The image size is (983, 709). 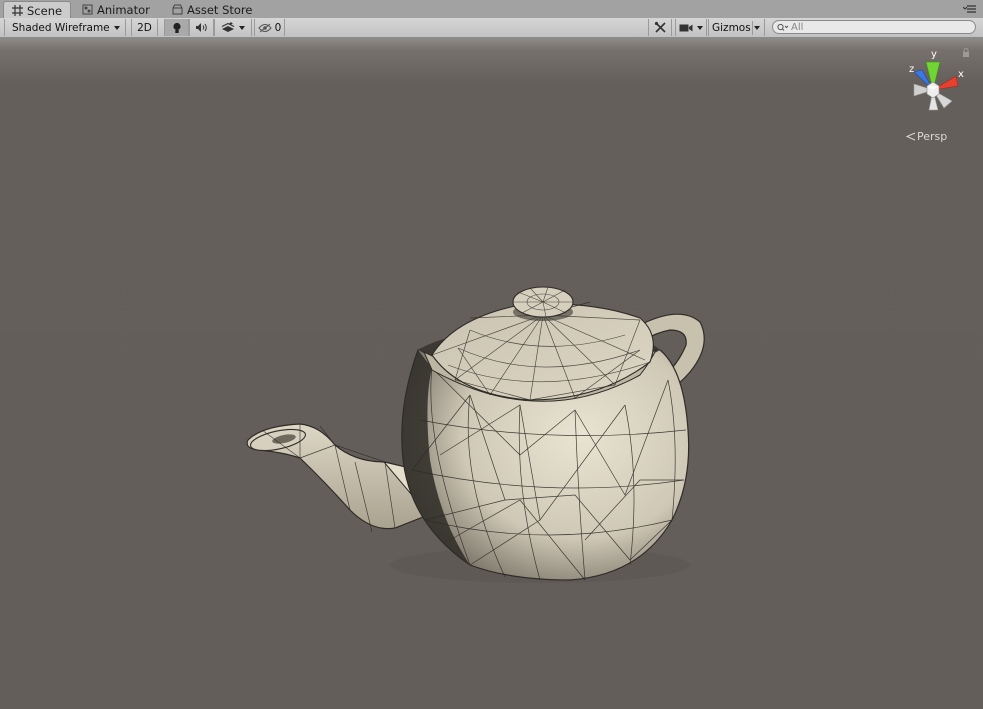 I want to click on tab-scene: Scene, so click(x=37, y=10).